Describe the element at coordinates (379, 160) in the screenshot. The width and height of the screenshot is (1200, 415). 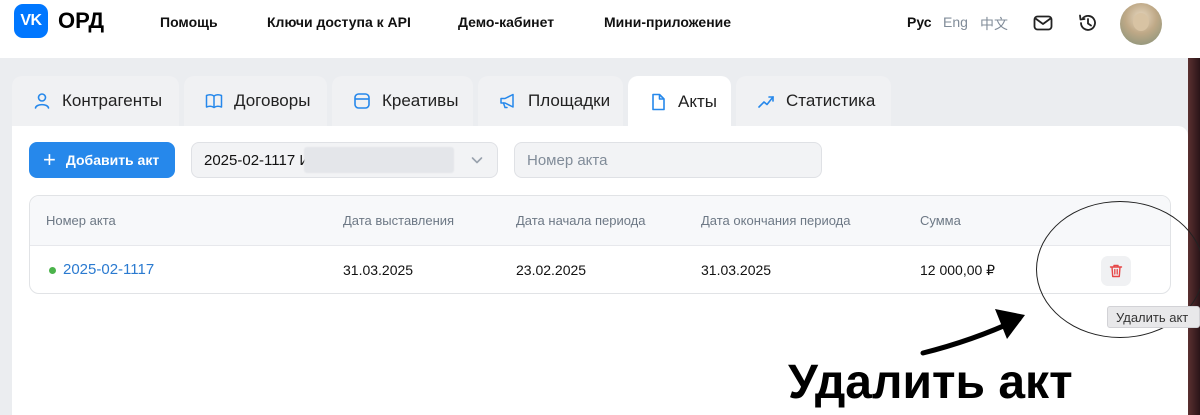
I see `redacted-area` at that location.